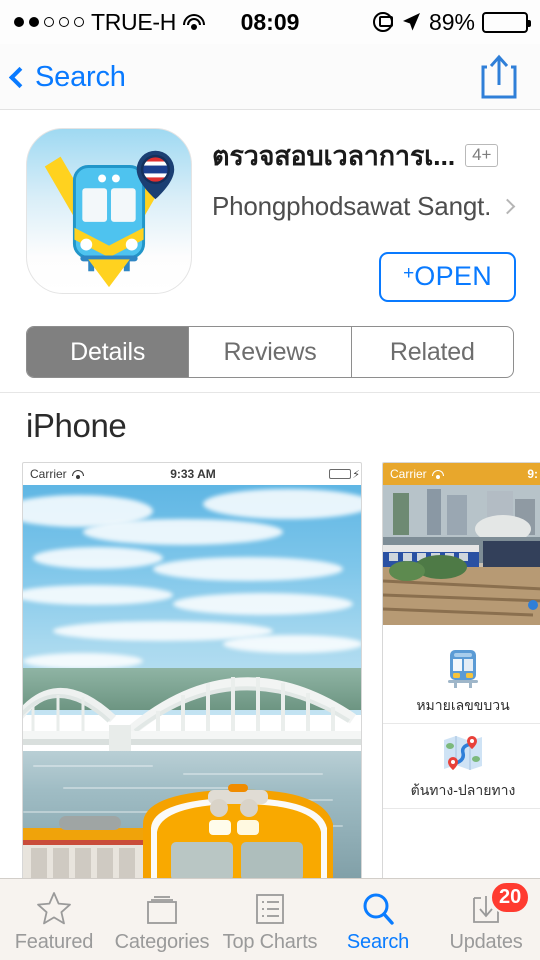 The height and width of the screenshot is (960, 540). What do you see at coordinates (461, 474) in the screenshot?
I see `screenshot-2-status-bar: Carrier 9:` at bounding box center [461, 474].